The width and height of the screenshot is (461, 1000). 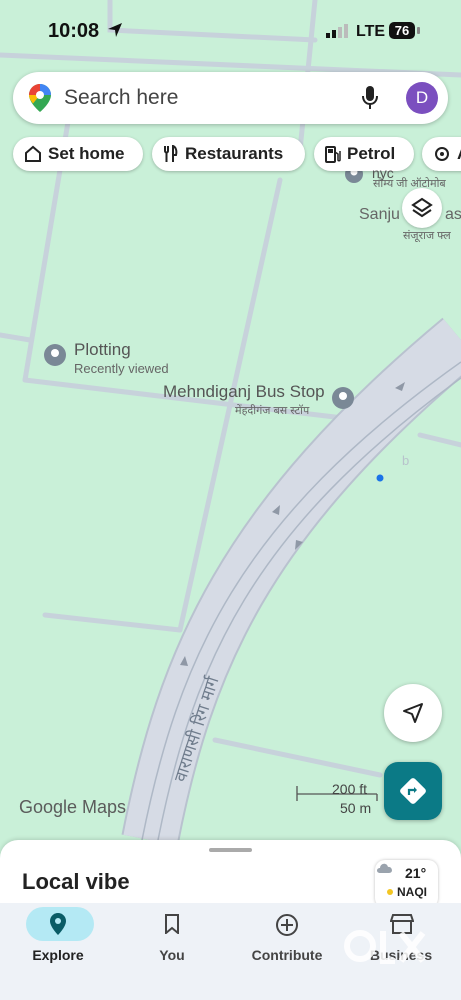 I want to click on restaurant-icon, so click(x=171, y=153).